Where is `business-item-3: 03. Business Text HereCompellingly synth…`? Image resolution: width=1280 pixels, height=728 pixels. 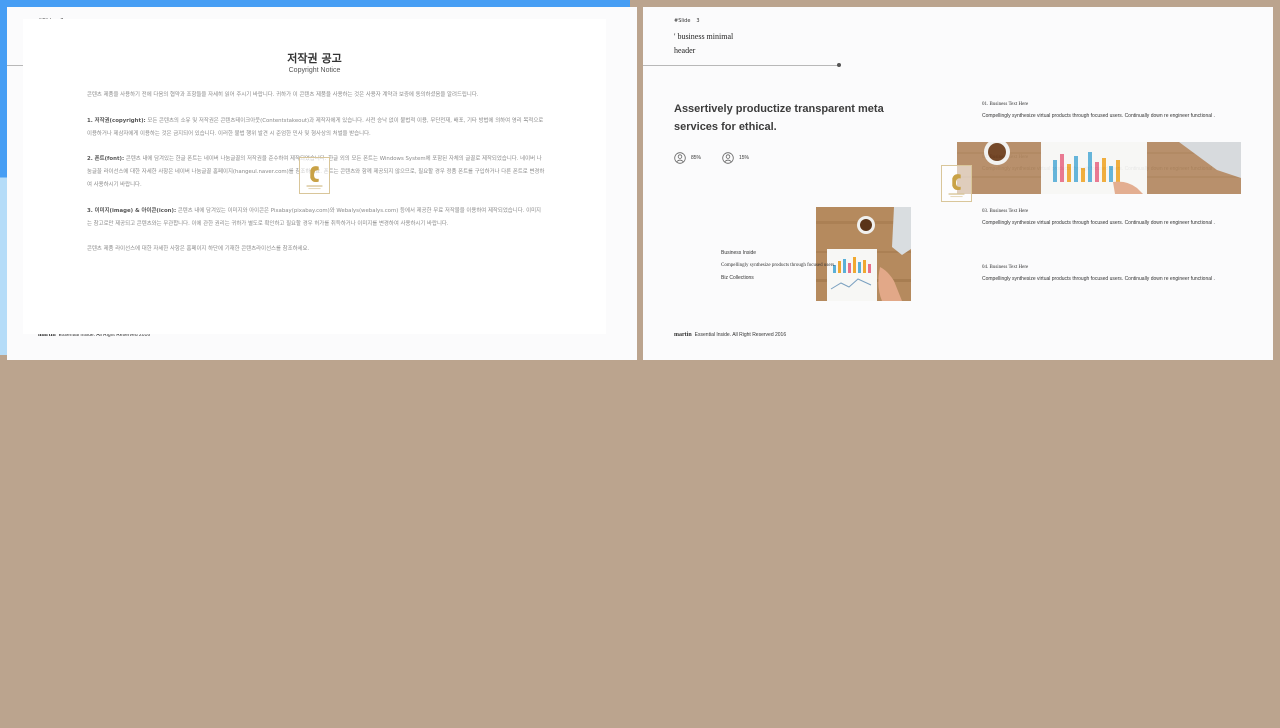 business-item-3: 03. Business Text HereCompellingly synth… is located at coordinates (1098, 217).